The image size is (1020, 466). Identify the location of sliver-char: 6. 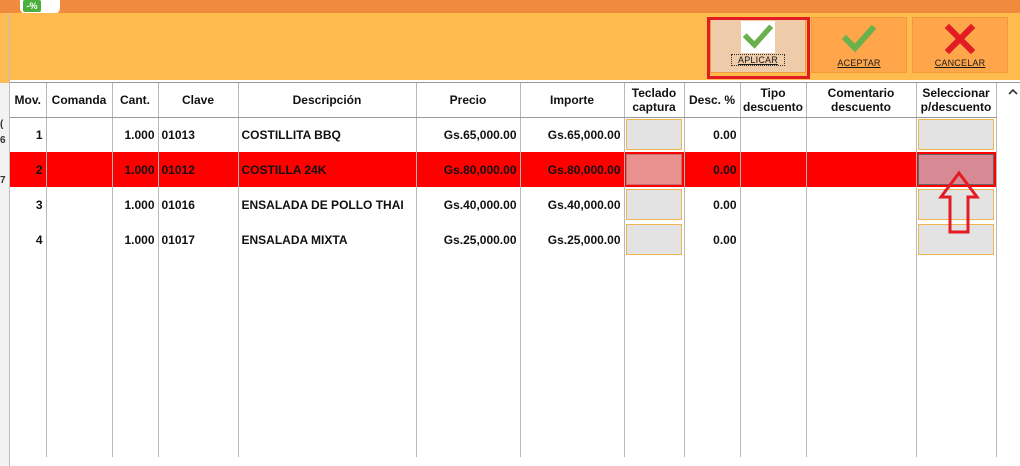
(3, 140).